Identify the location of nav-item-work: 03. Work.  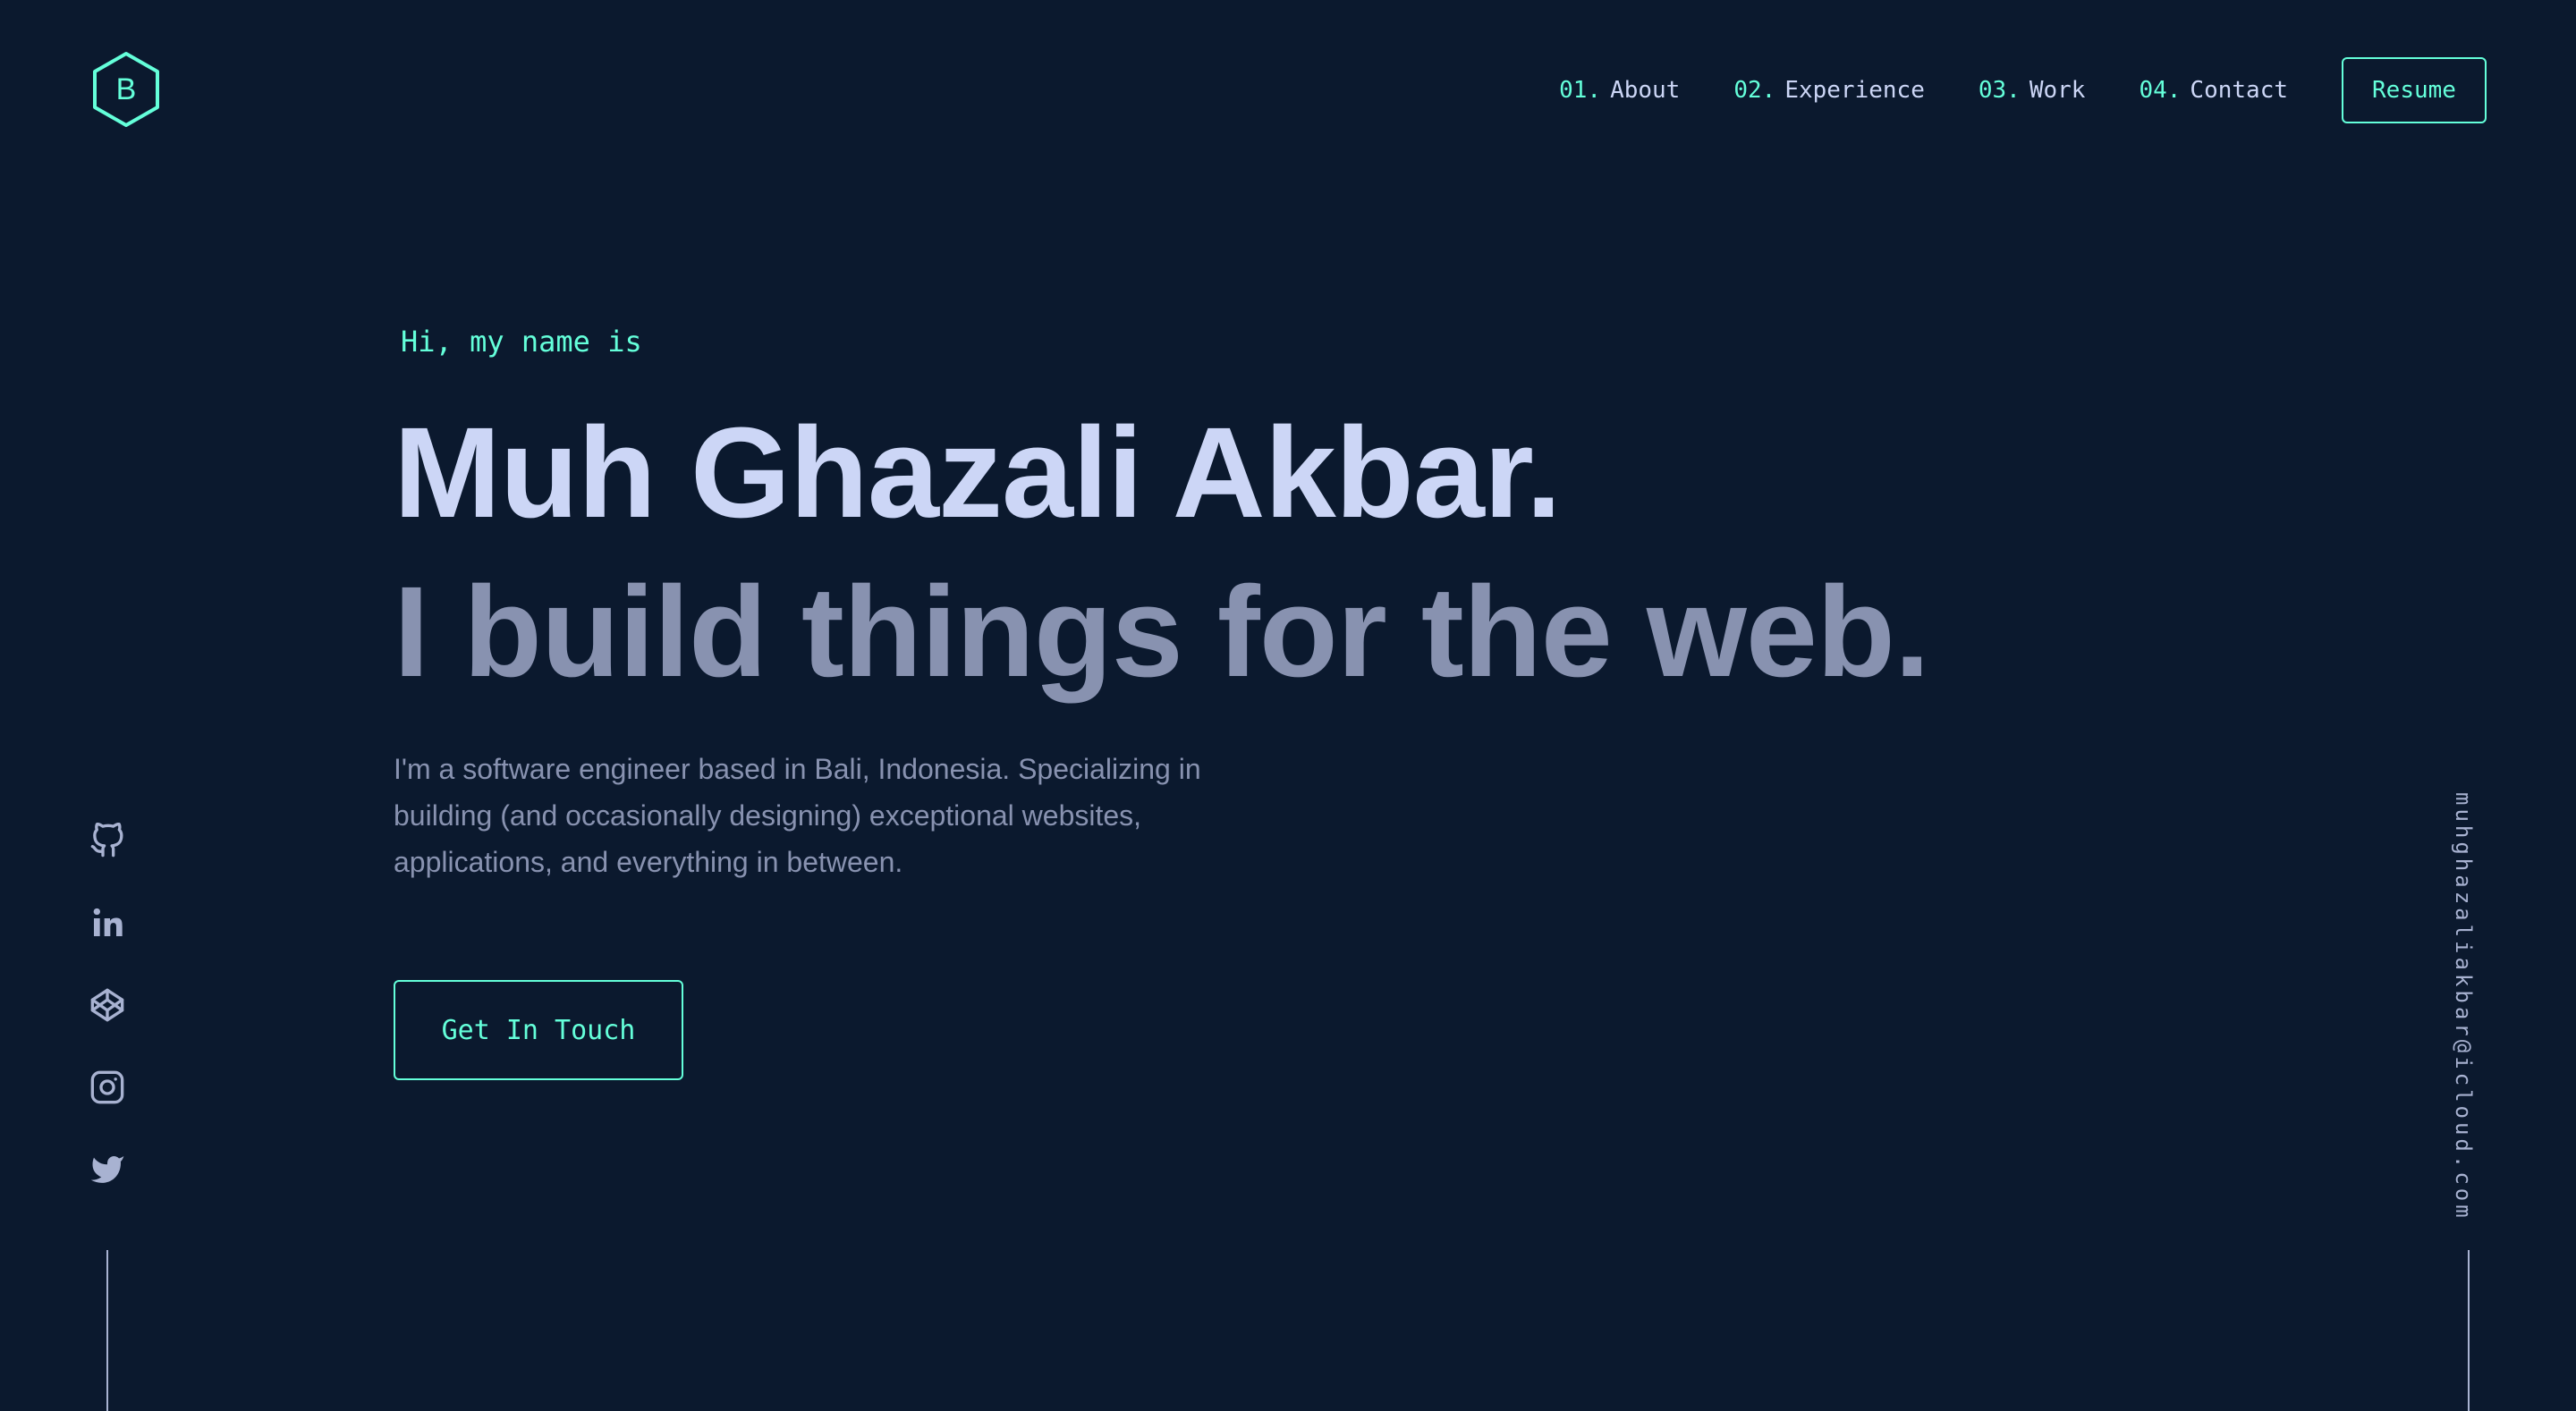
(2032, 90).